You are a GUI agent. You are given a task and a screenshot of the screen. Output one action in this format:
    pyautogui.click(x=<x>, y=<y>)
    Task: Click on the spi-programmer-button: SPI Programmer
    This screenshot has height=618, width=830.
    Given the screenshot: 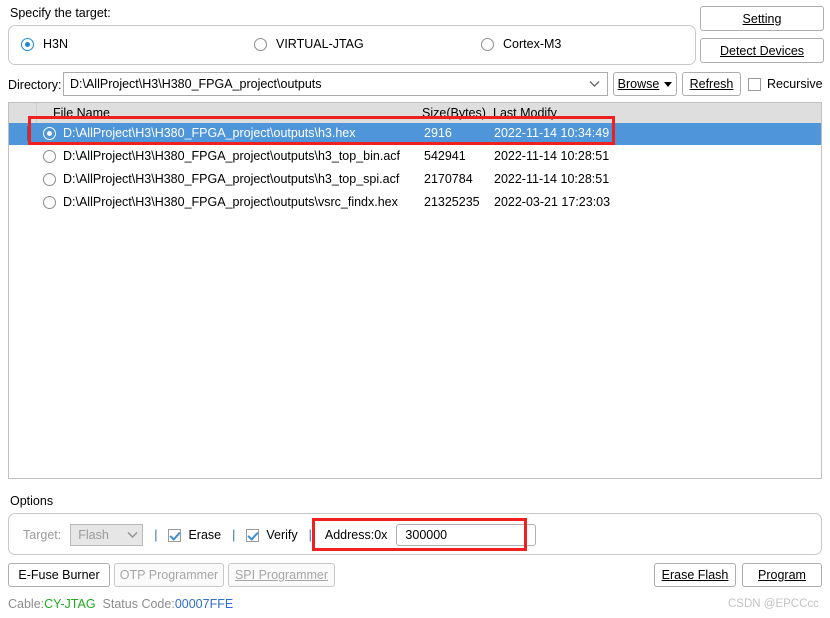 What is the action you would take?
    pyautogui.click(x=281, y=575)
    